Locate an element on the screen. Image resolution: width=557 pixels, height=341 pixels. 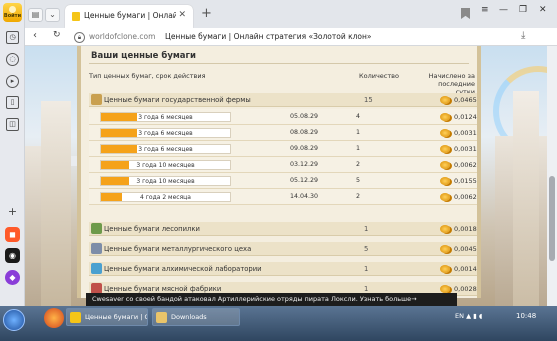
term-label: 4 года 2 месяца is located at coordinates (165, 197).